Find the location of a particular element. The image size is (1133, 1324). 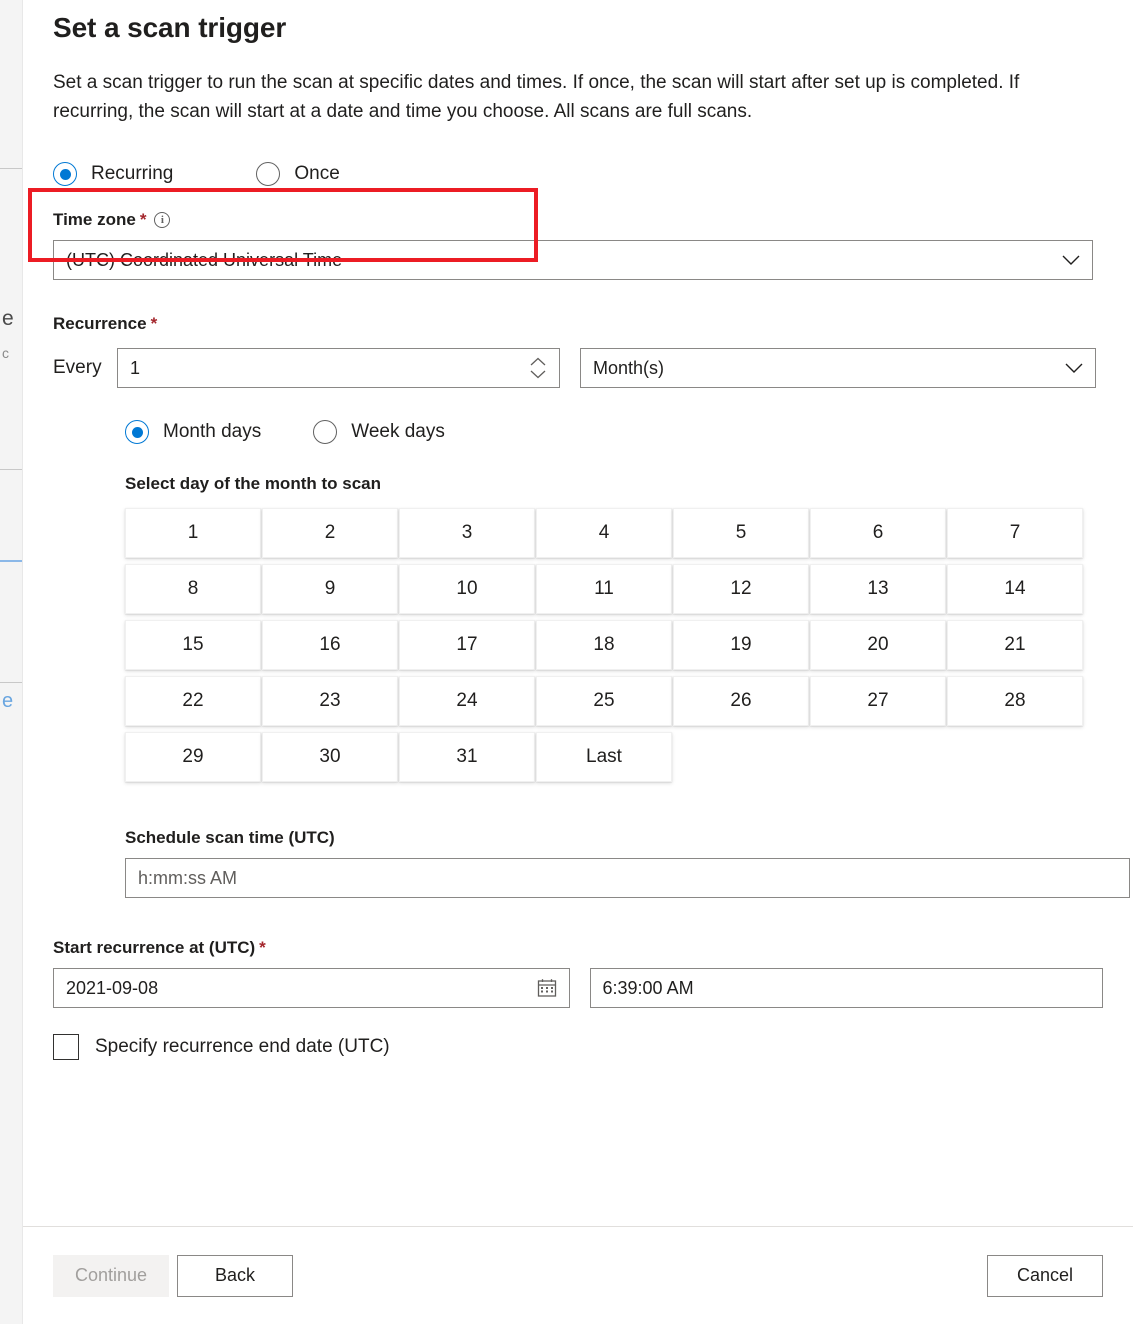

day-cell: 3 is located at coordinates (467, 533).